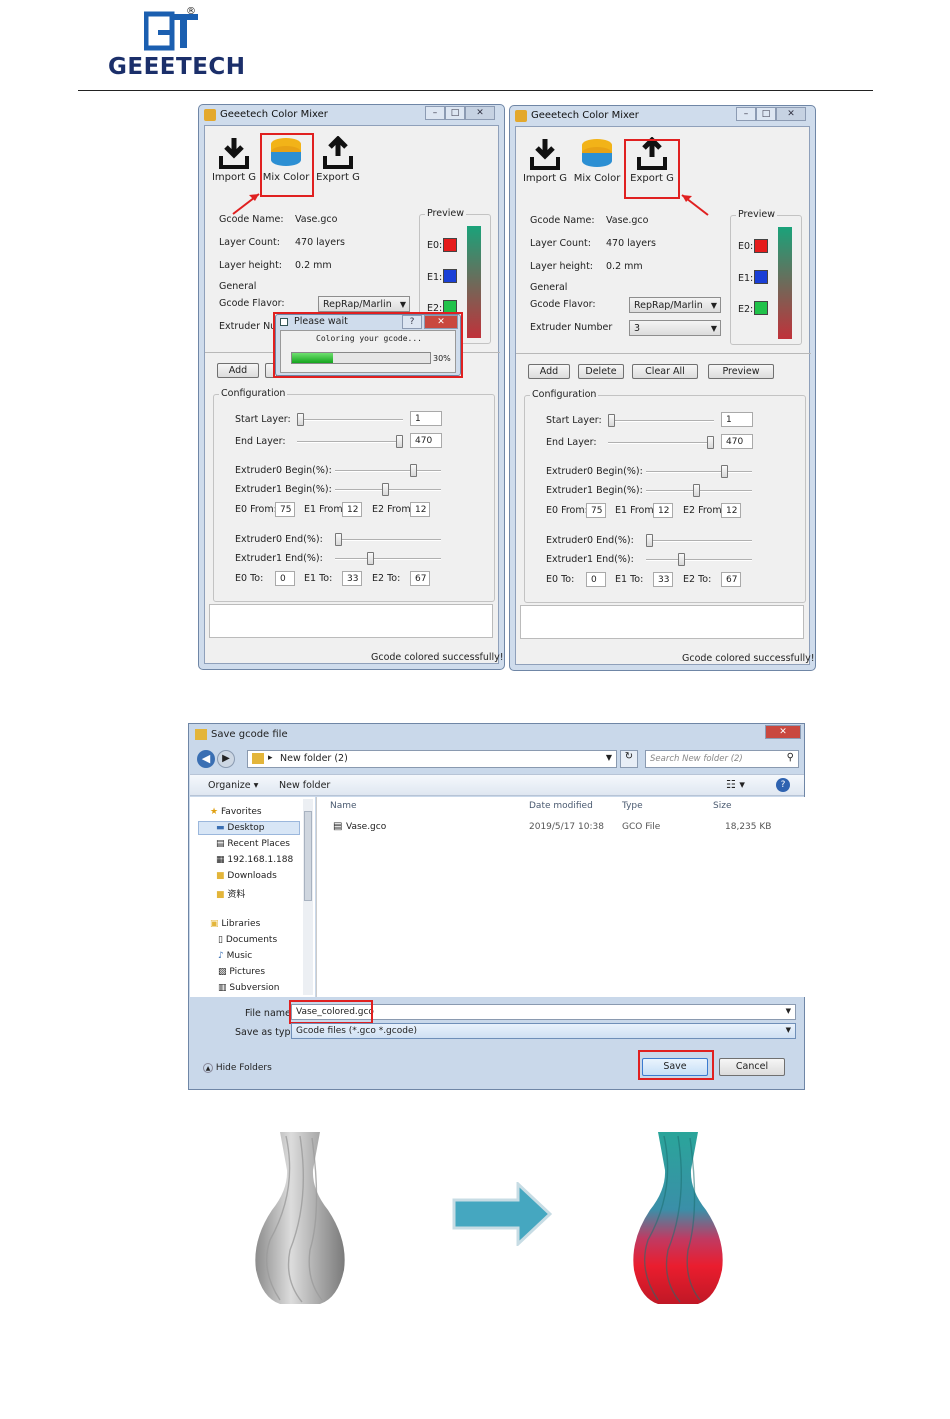 The height and width of the screenshot is (1419, 950). Describe the element at coordinates (308, 897) in the screenshot. I see `nav-scrollbar` at that location.